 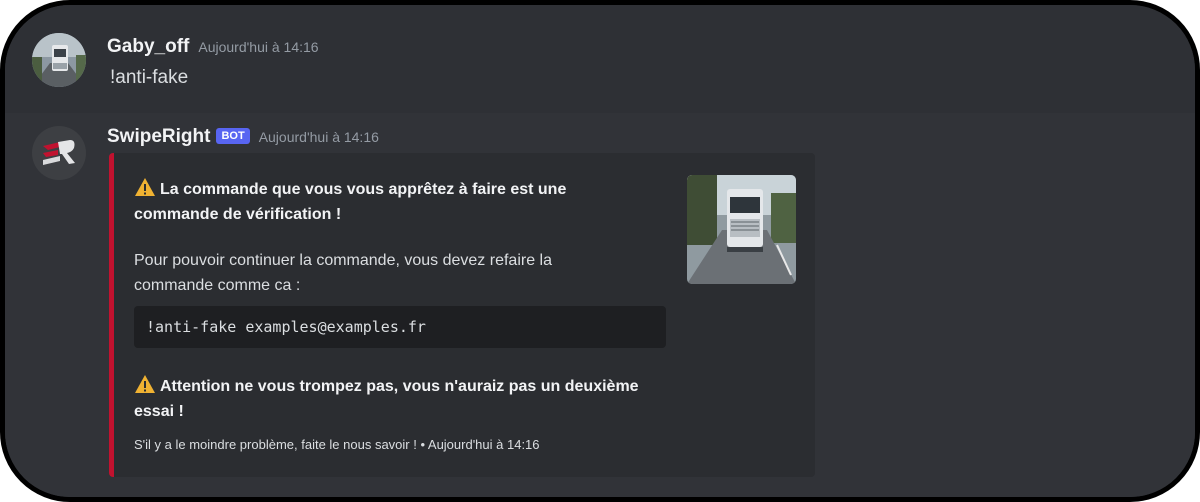 I want to click on message-header: Gaby_off Aujourd'hui à 14:16, so click(x=213, y=47).